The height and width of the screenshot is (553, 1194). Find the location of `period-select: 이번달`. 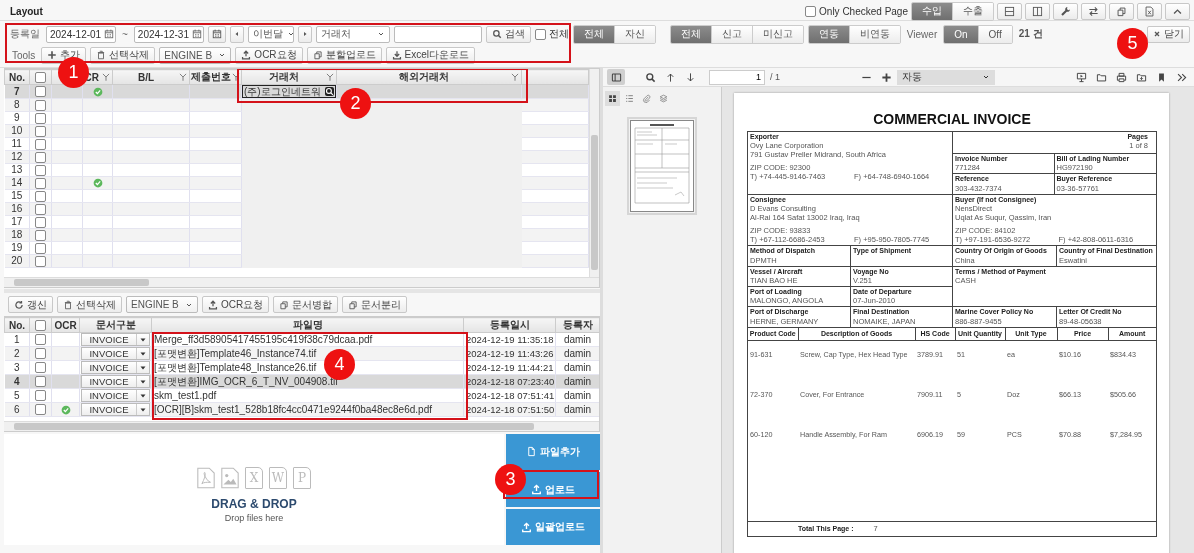

period-select: 이번달 is located at coordinates (270, 34).